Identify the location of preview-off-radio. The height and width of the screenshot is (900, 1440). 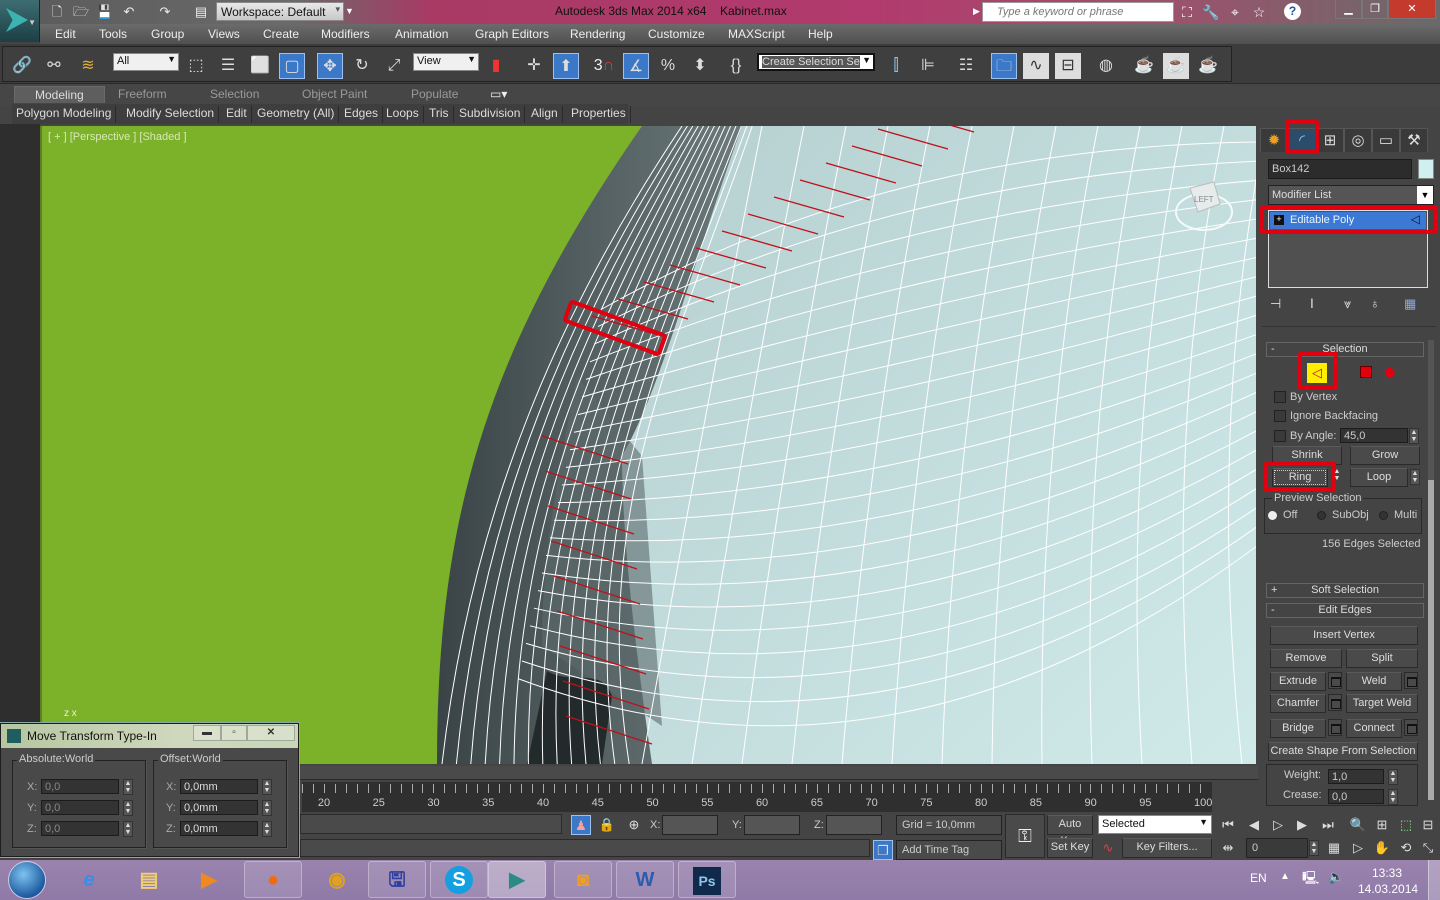
(1272, 515).